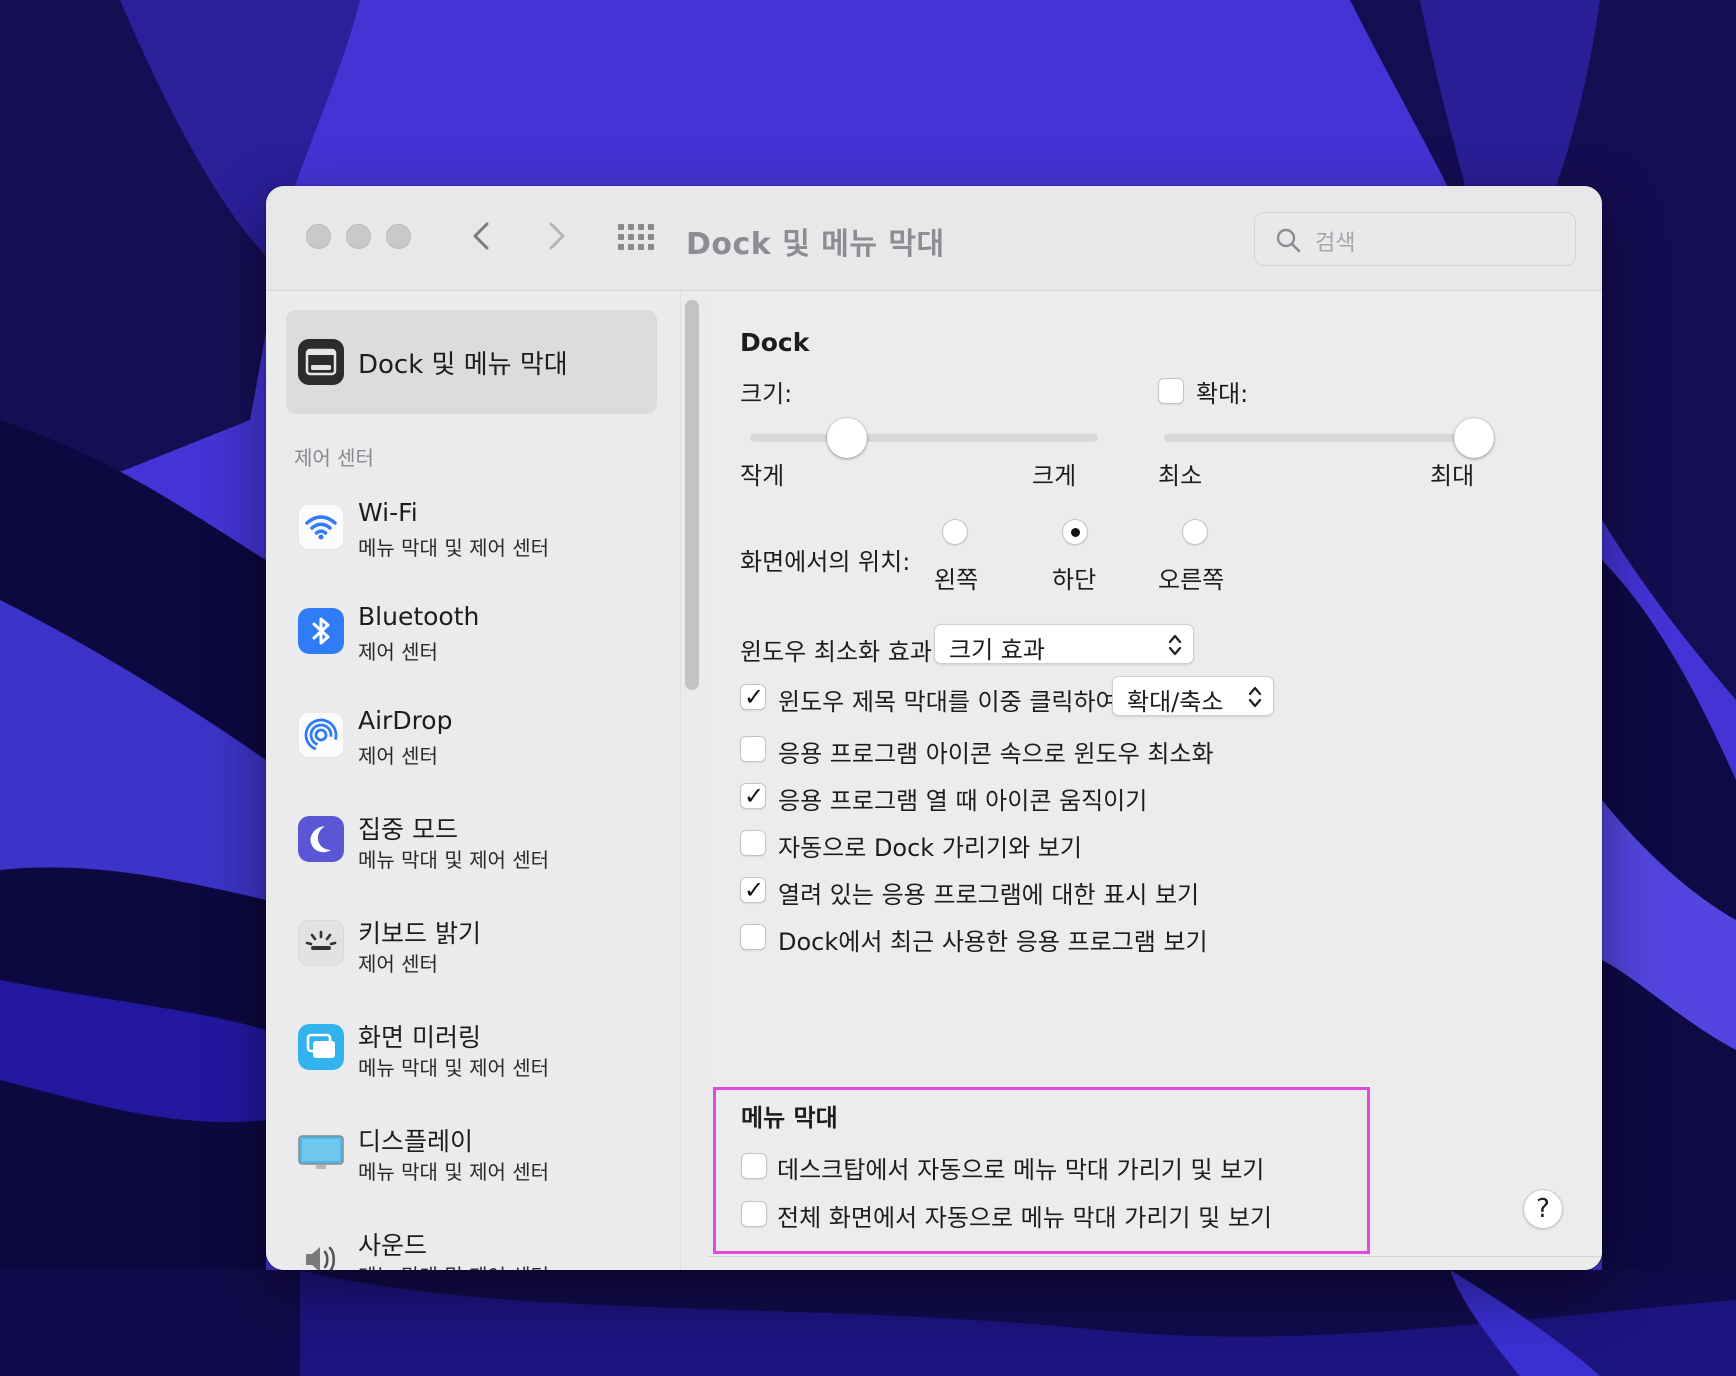 The height and width of the screenshot is (1376, 1736). Describe the element at coordinates (321, 362) in the screenshot. I see `dock-menubar-icon` at that location.